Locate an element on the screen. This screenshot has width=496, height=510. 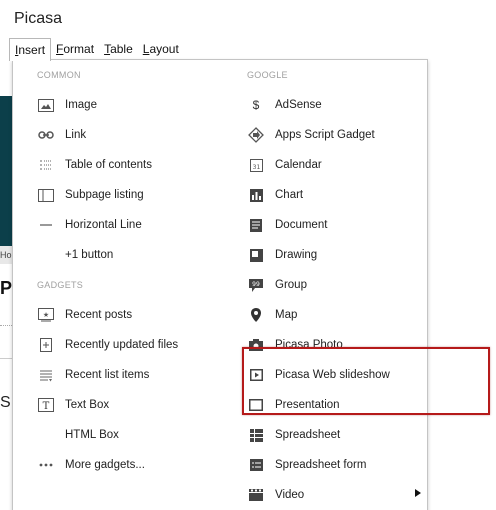
menu-item-table-of-contents: Table of contents is located at coordinates (116, 165).